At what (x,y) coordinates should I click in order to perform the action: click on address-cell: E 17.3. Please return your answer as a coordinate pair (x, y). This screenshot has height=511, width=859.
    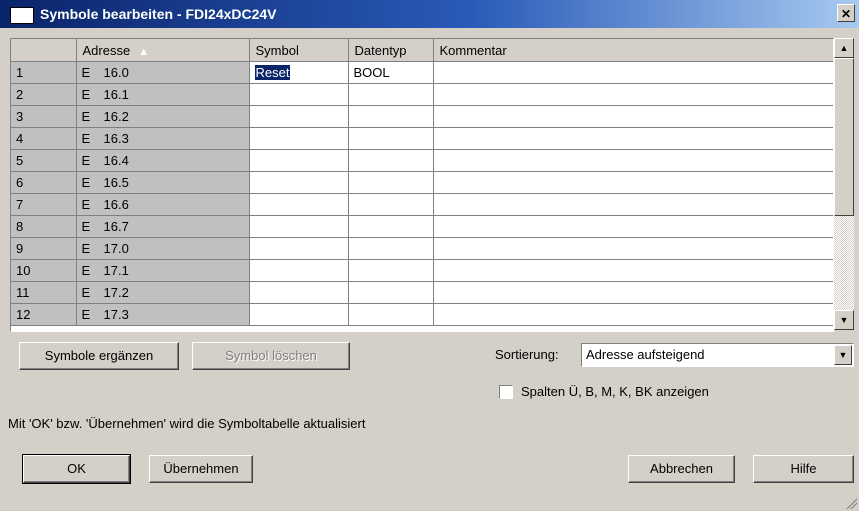
    Looking at the image, I should click on (163, 314).